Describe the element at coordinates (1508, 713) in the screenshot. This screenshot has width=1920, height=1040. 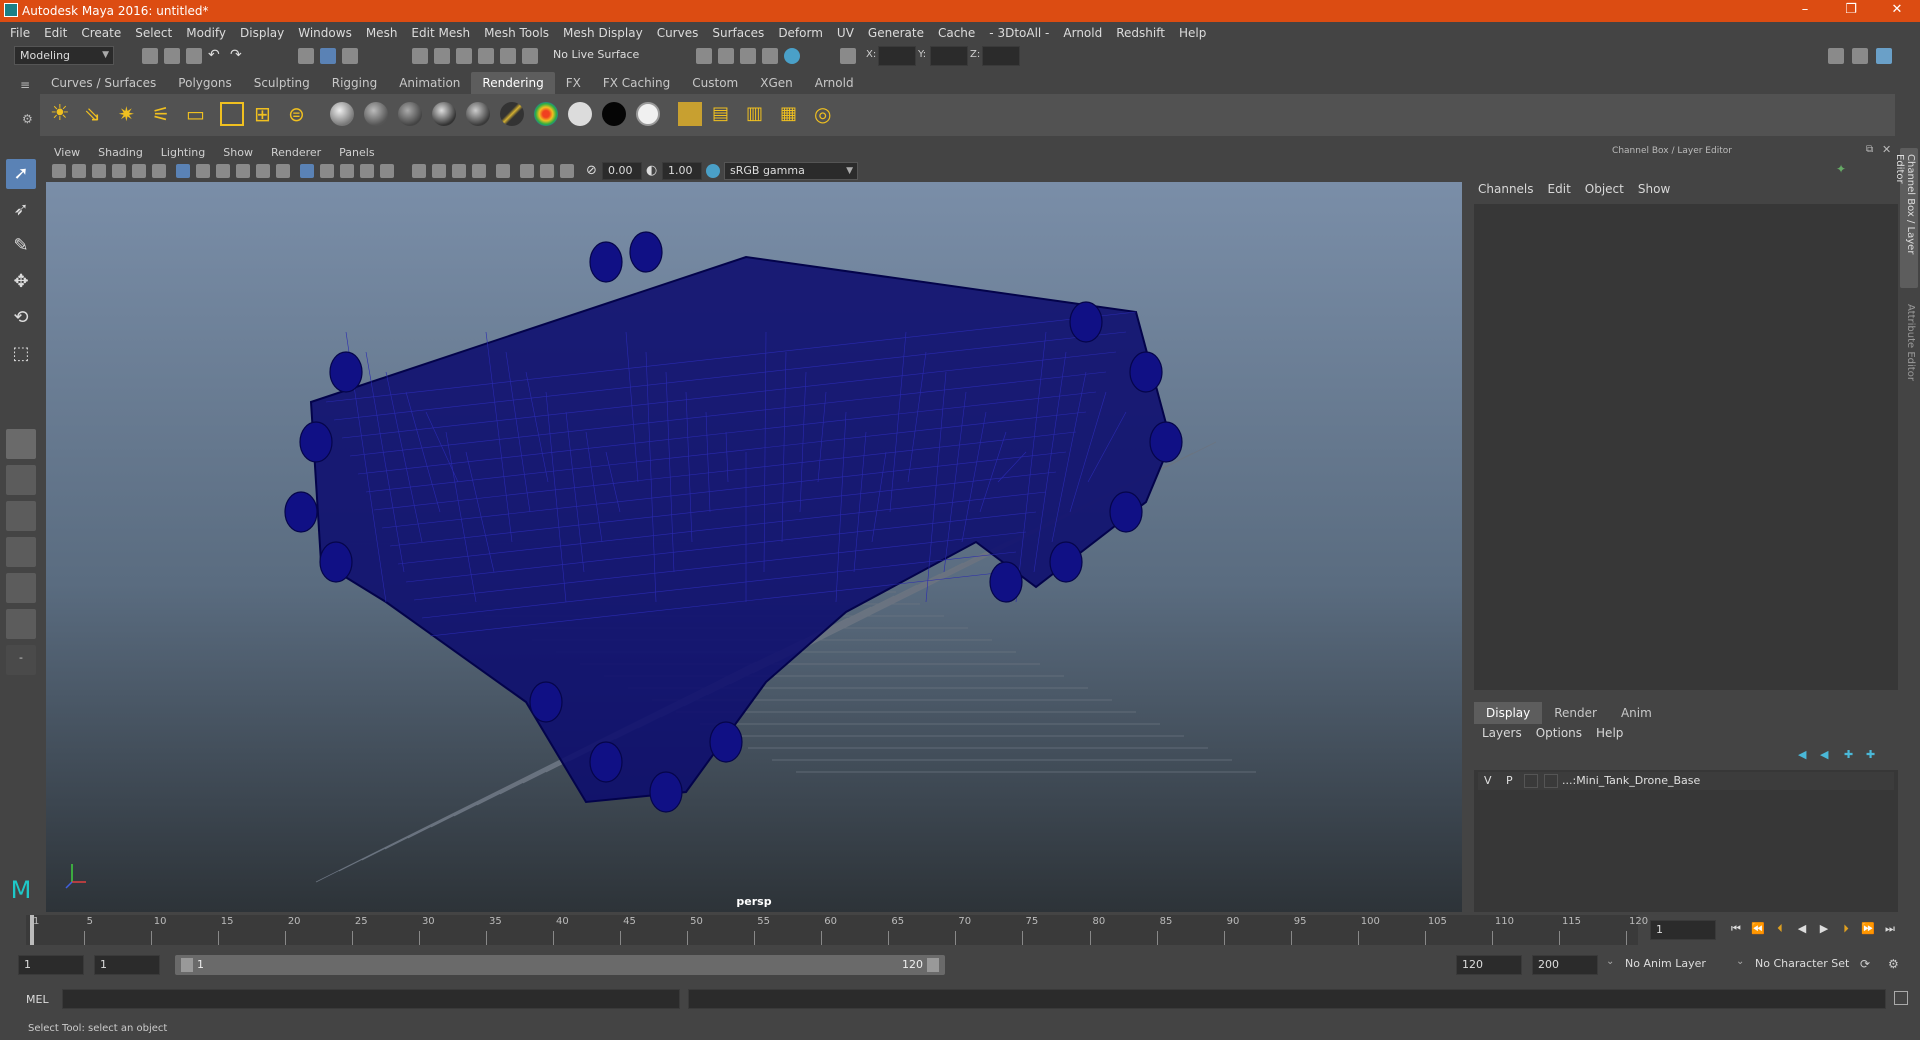
I see `layer-tab-display: Display` at that location.